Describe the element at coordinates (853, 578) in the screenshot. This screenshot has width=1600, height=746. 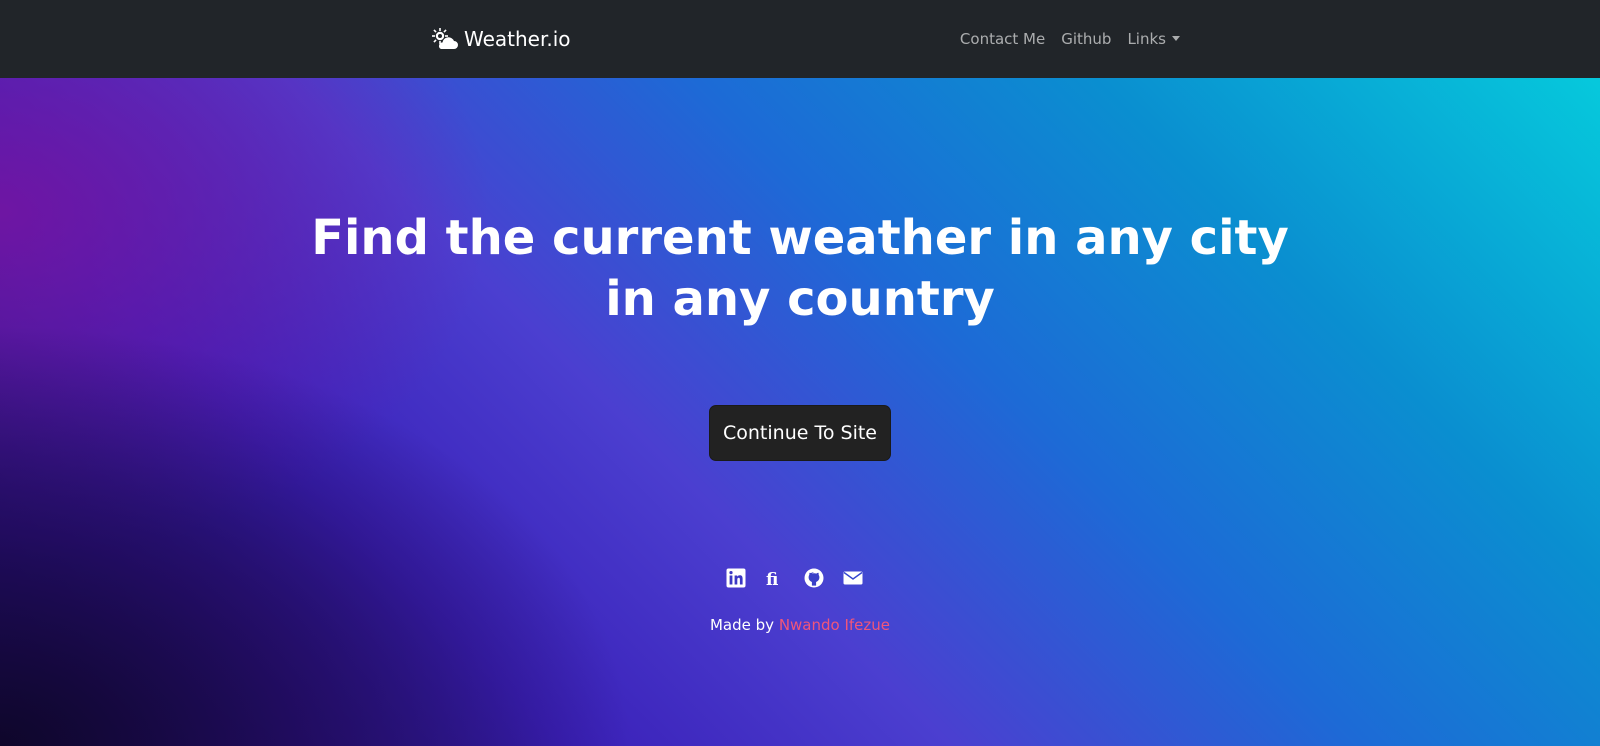
I see `envelope-icon` at that location.